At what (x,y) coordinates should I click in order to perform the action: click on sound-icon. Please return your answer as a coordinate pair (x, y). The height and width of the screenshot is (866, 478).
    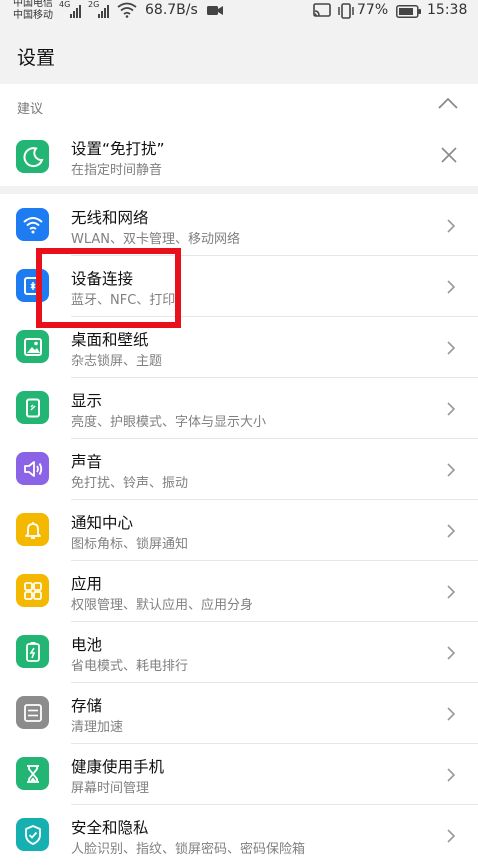
    Looking at the image, I should click on (32, 468).